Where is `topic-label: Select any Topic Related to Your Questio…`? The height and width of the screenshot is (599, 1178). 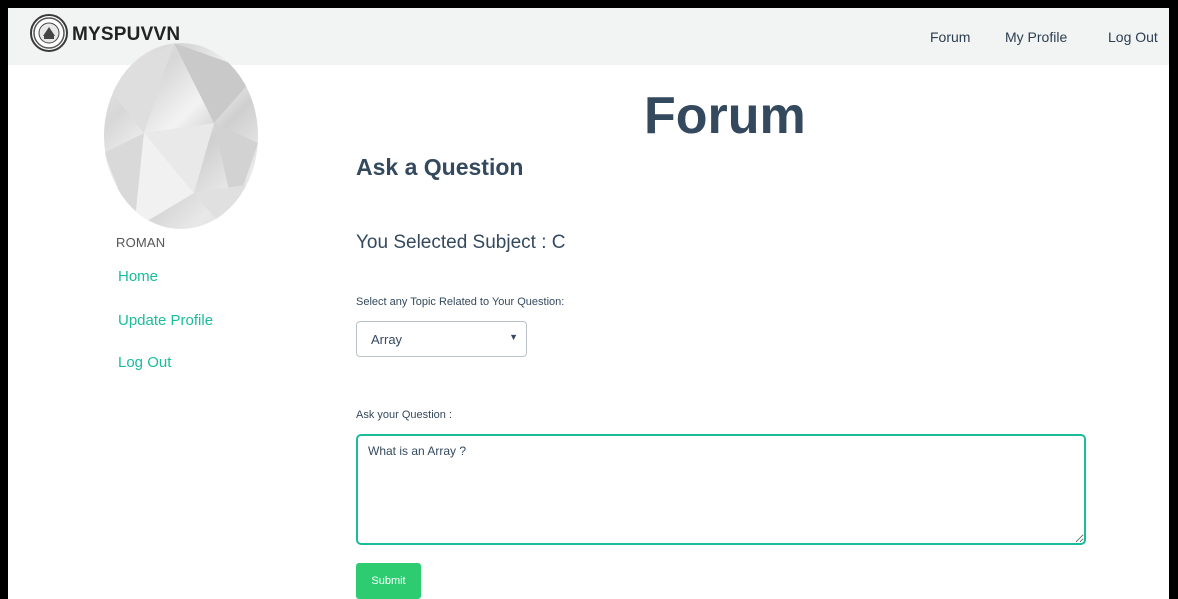
topic-label: Select any Topic Related to Your Questio… is located at coordinates (460, 302).